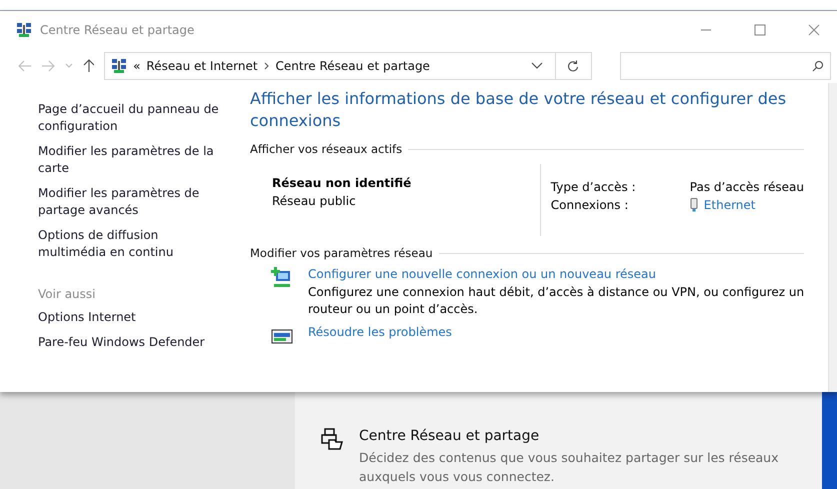 This screenshot has width=837, height=489. Describe the element at coordinates (130, 244) in the screenshot. I see `sidebar-link: Options de diffusion multimédia en continu` at that location.